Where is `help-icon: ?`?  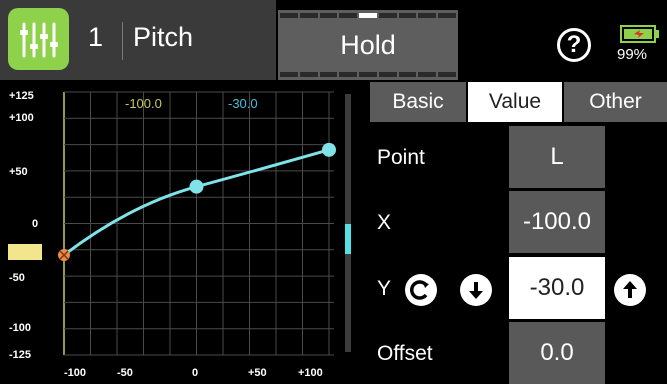
help-icon: ? is located at coordinates (574, 45).